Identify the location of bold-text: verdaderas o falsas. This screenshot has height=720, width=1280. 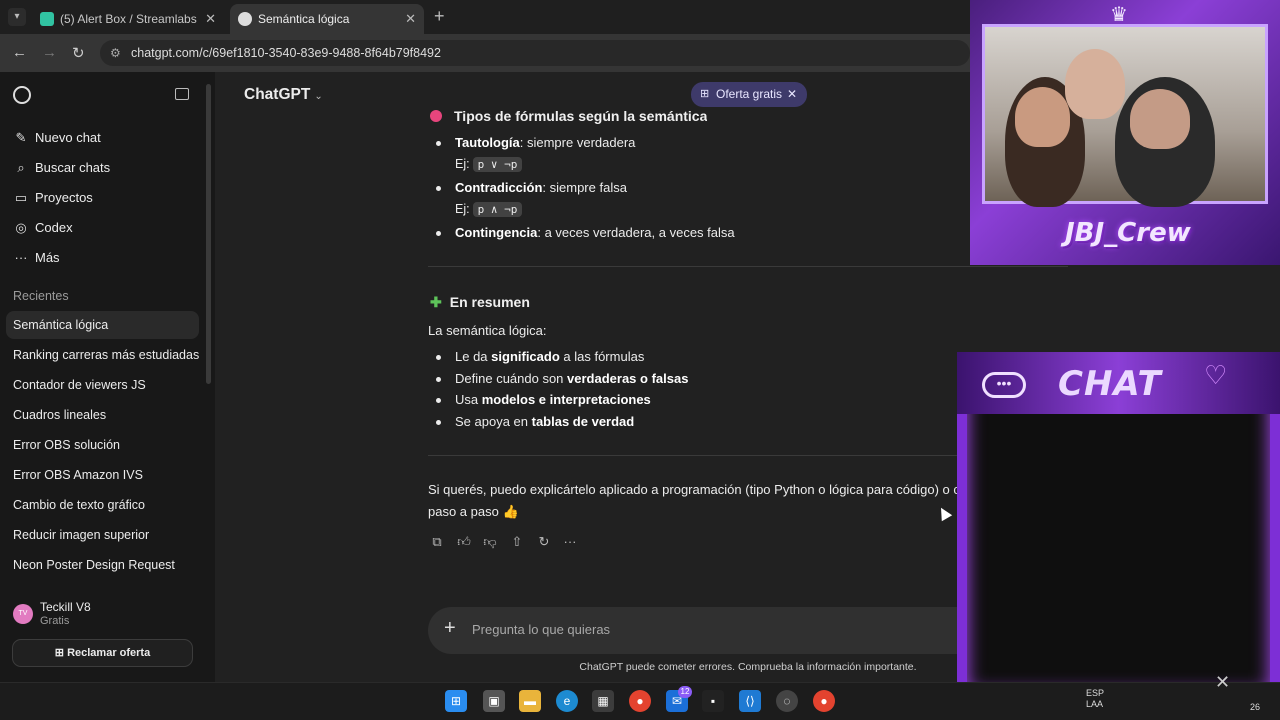
(628, 378).